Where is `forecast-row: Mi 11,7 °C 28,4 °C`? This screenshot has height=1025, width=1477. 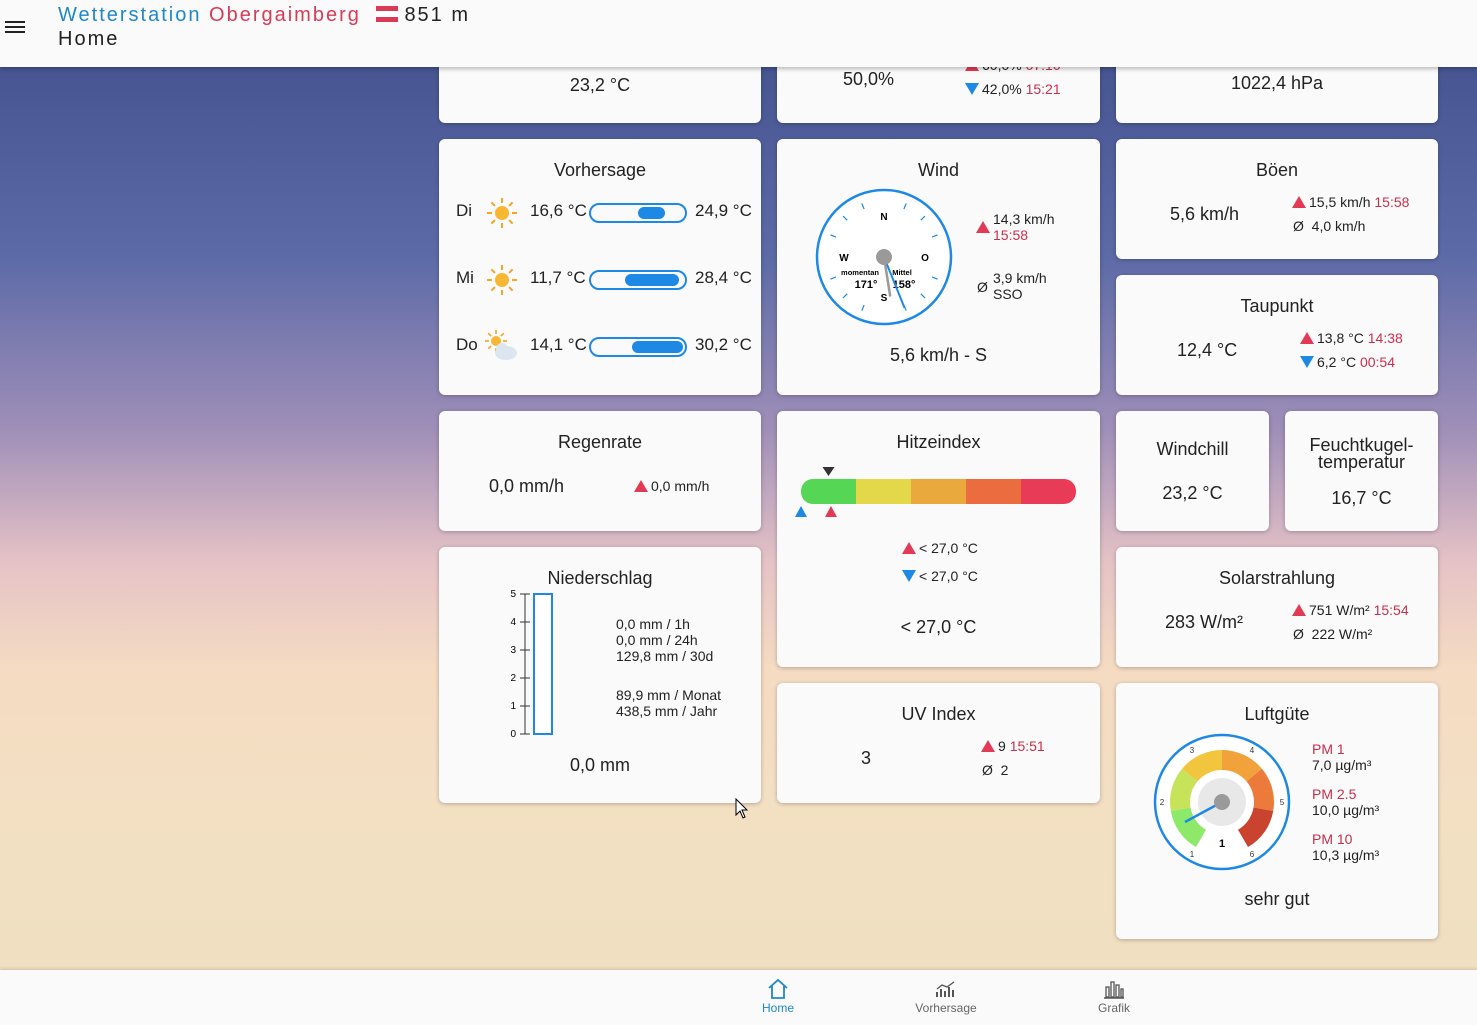 forecast-row: Mi 11,7 °C 28,4 °C is located at coordinates (600, 280).